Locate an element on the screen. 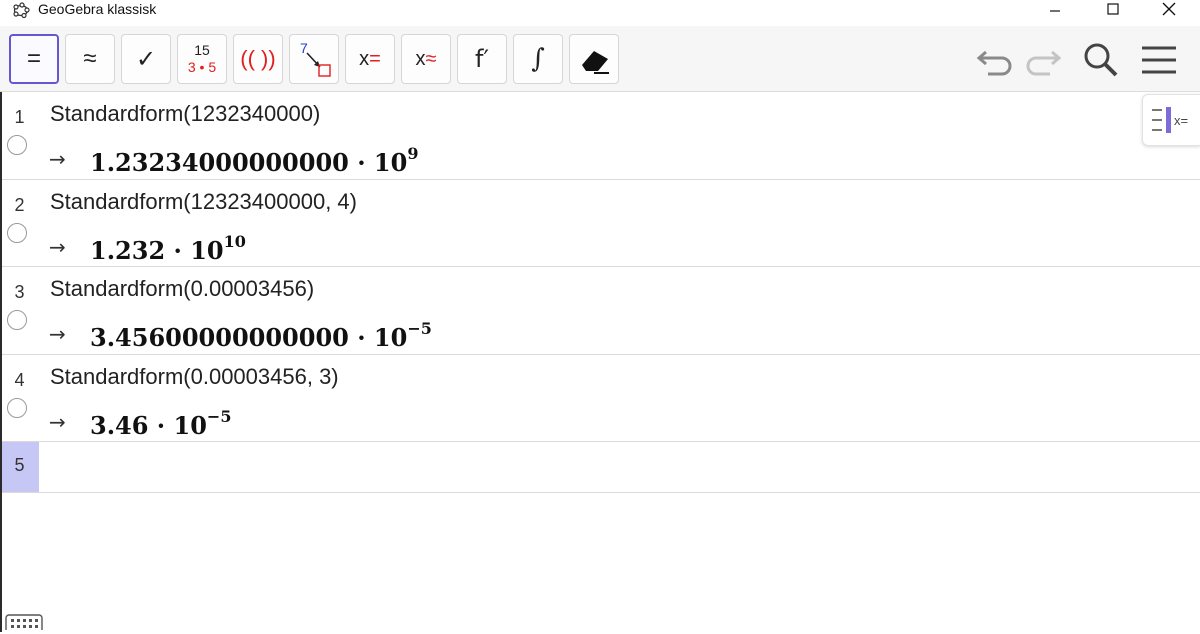 Image resolution: width=1200 pixels, height=634 pixels. algebra-panel-toggle-button: x= is located at coordinates (1171, 120).